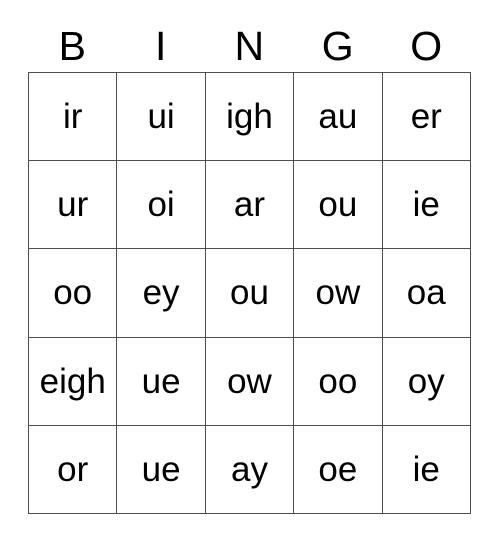 This screenshot has width=500, height=544. Describe the element at coordinates (161, 117) in the screenshot. I see `bingo-cell-i1: ui` at that location.